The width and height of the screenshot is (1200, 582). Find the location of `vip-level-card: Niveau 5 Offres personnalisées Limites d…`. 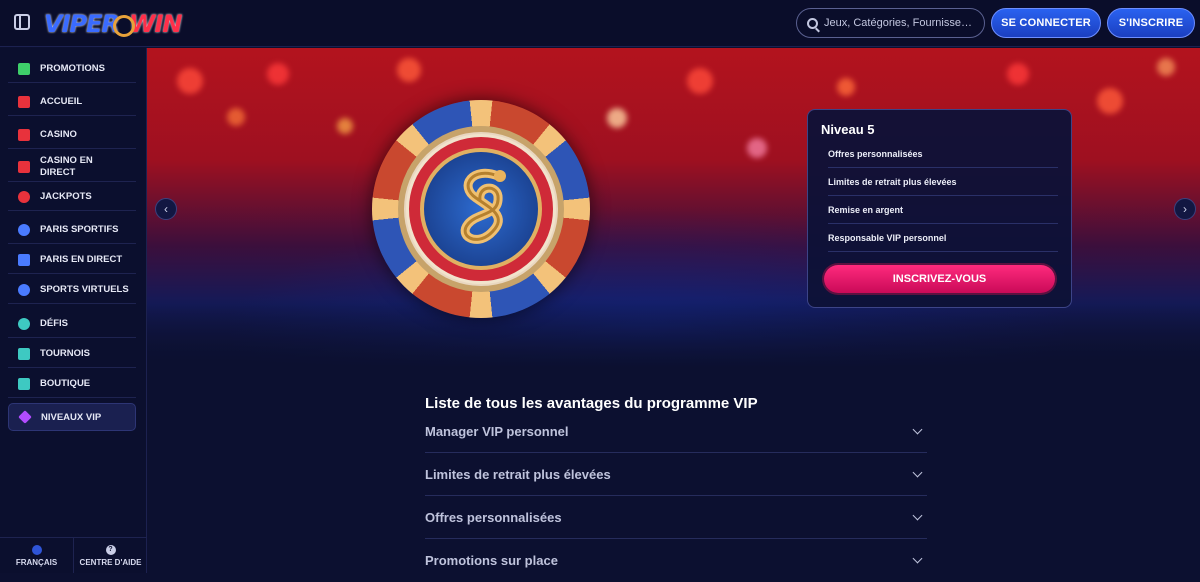

vip-level-card: Niveau 5 Offres personnalisées Limites d… is located at coordinates (939, 208).